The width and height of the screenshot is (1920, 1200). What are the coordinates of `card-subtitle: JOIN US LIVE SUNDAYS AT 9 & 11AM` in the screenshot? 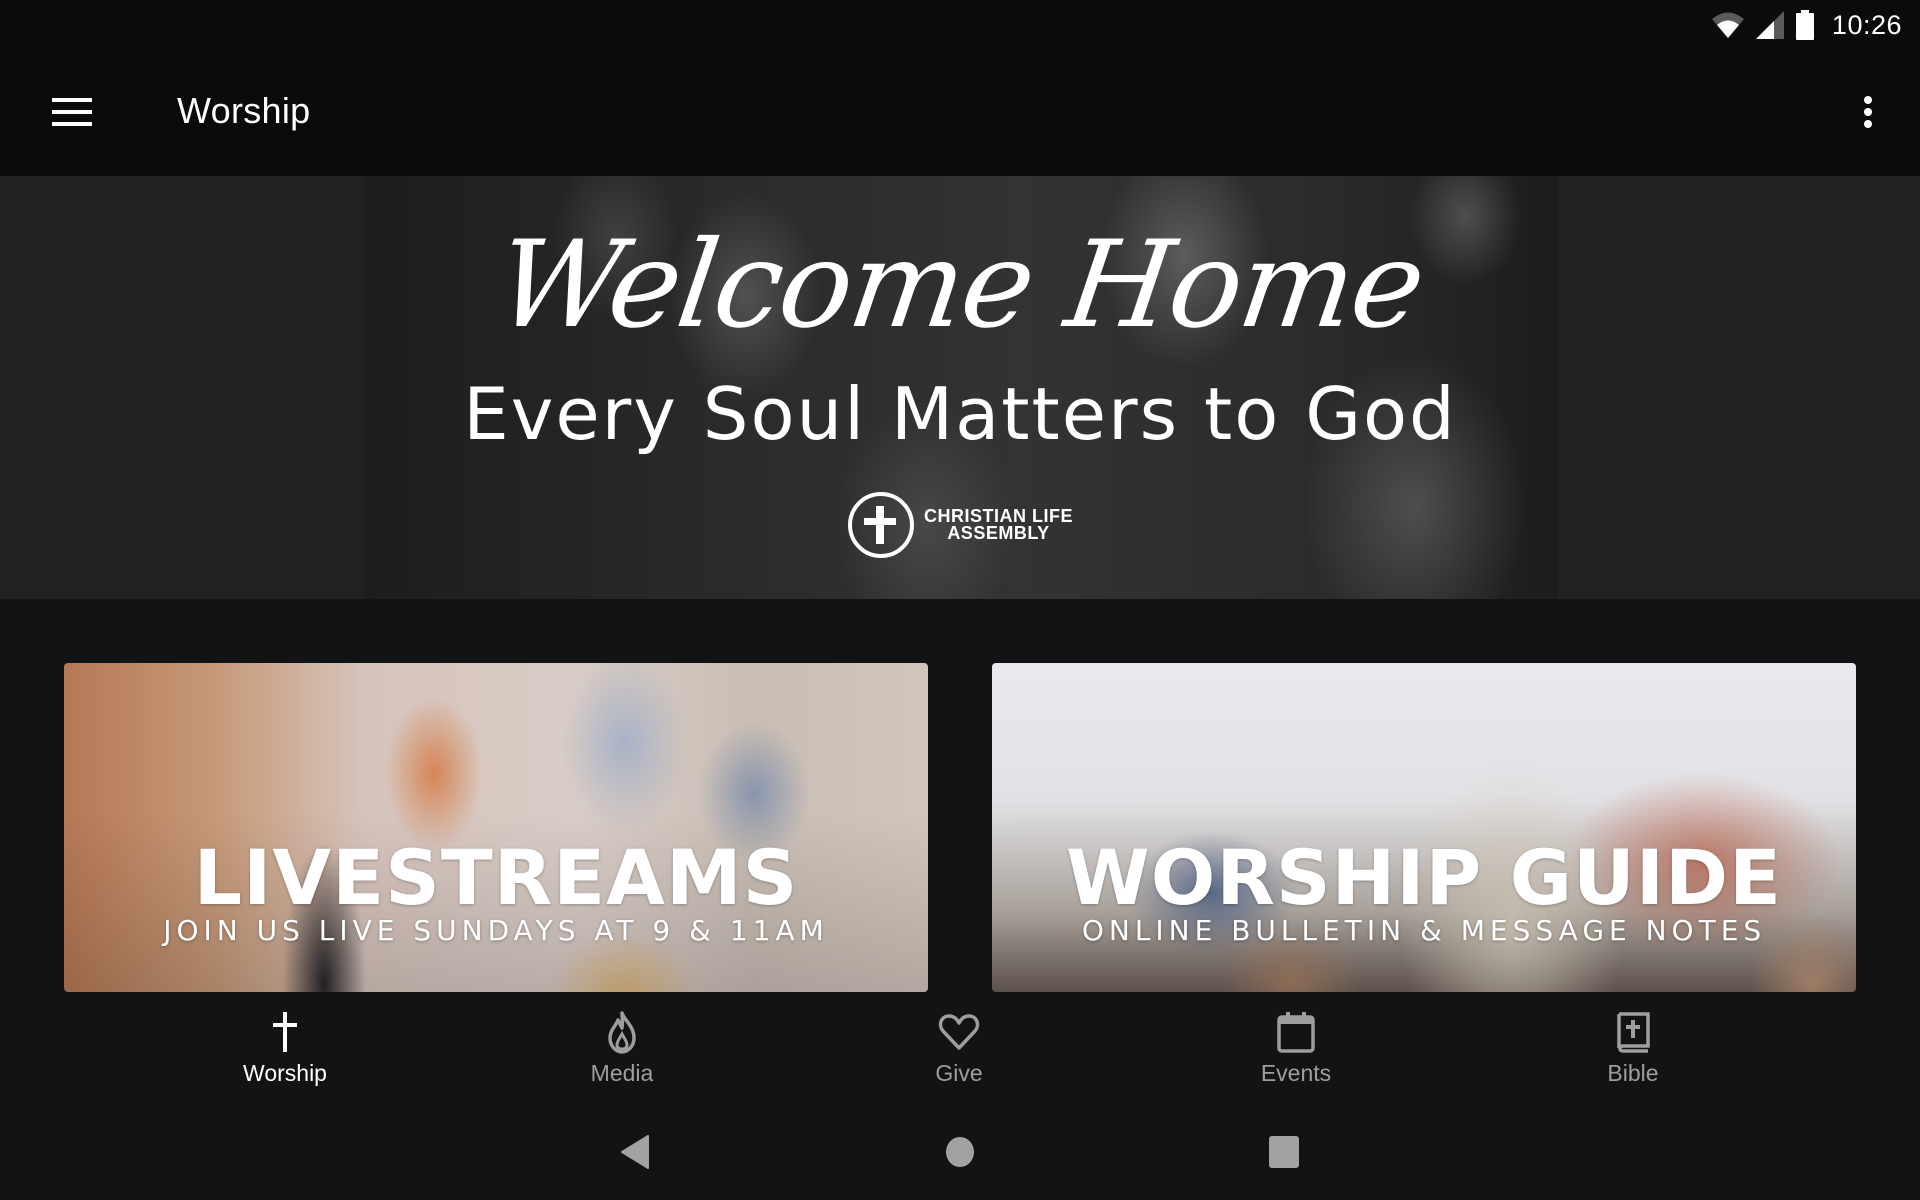 It's located at (496, 930).